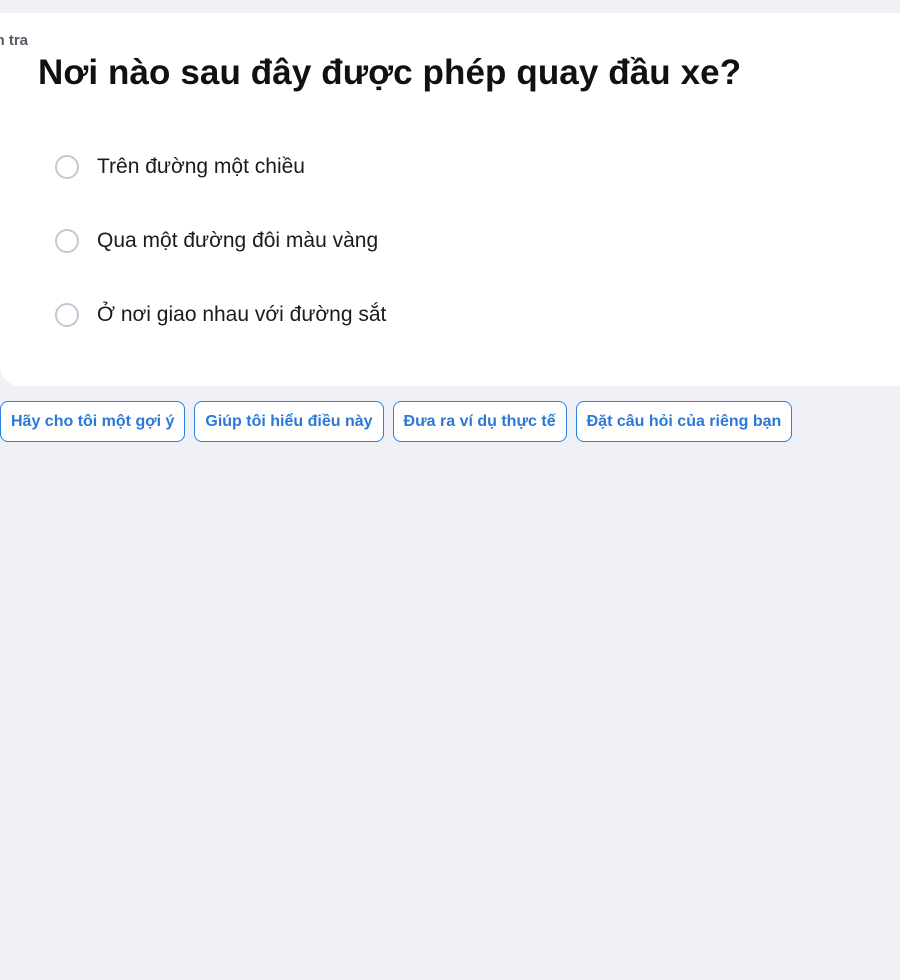 This screenshot has width=900, height=980. Describe the element at coordinates (201, 166) in the screenshot. I see `answer-option-label: Trên đường một chiều` at that location.